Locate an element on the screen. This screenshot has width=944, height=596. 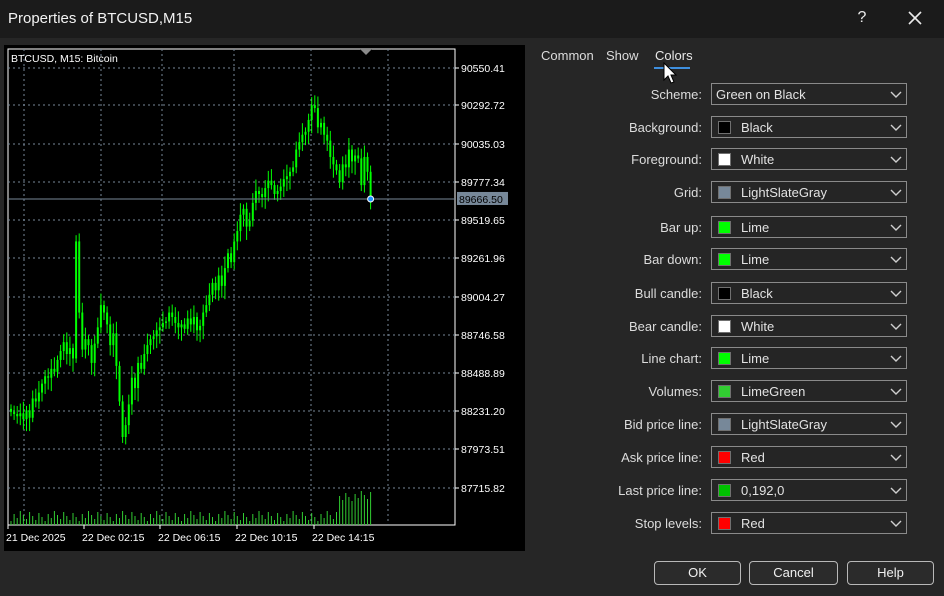
price-label: 89261.96 is located at coordinates (483, 259).